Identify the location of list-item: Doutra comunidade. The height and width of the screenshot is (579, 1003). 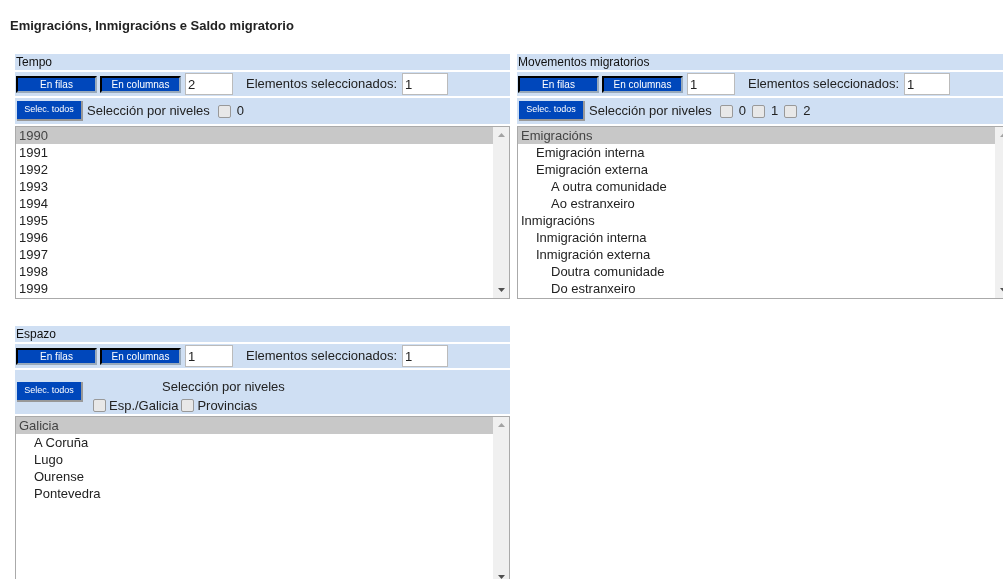
(756, 271).